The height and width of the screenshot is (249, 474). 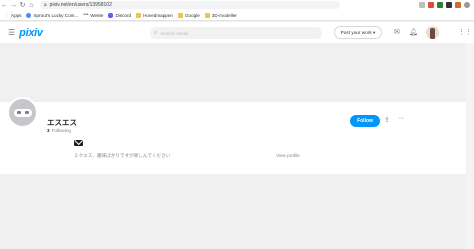 What do you see at coordinates (467, 5) in the screenshot?
I see `profile-avatar-icon` at bounding box center [467, 5].